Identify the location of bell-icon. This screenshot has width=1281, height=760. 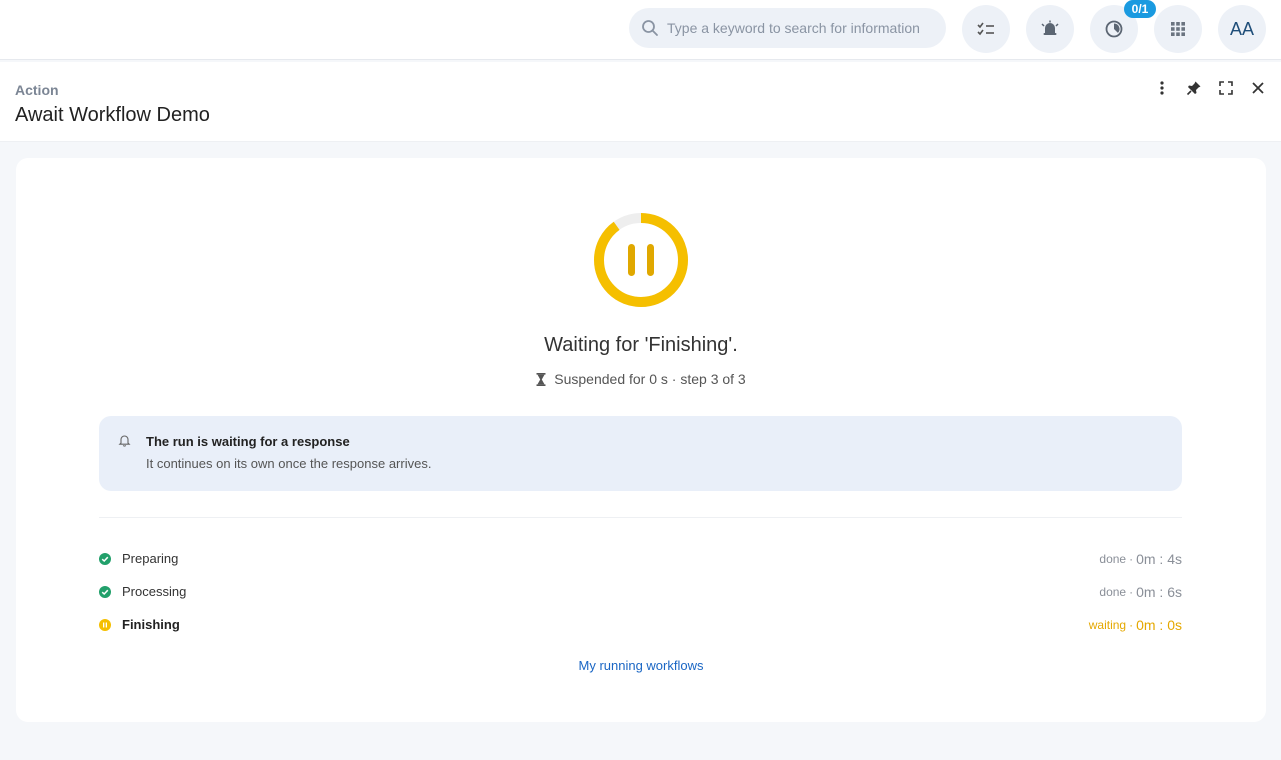
(124, 441).